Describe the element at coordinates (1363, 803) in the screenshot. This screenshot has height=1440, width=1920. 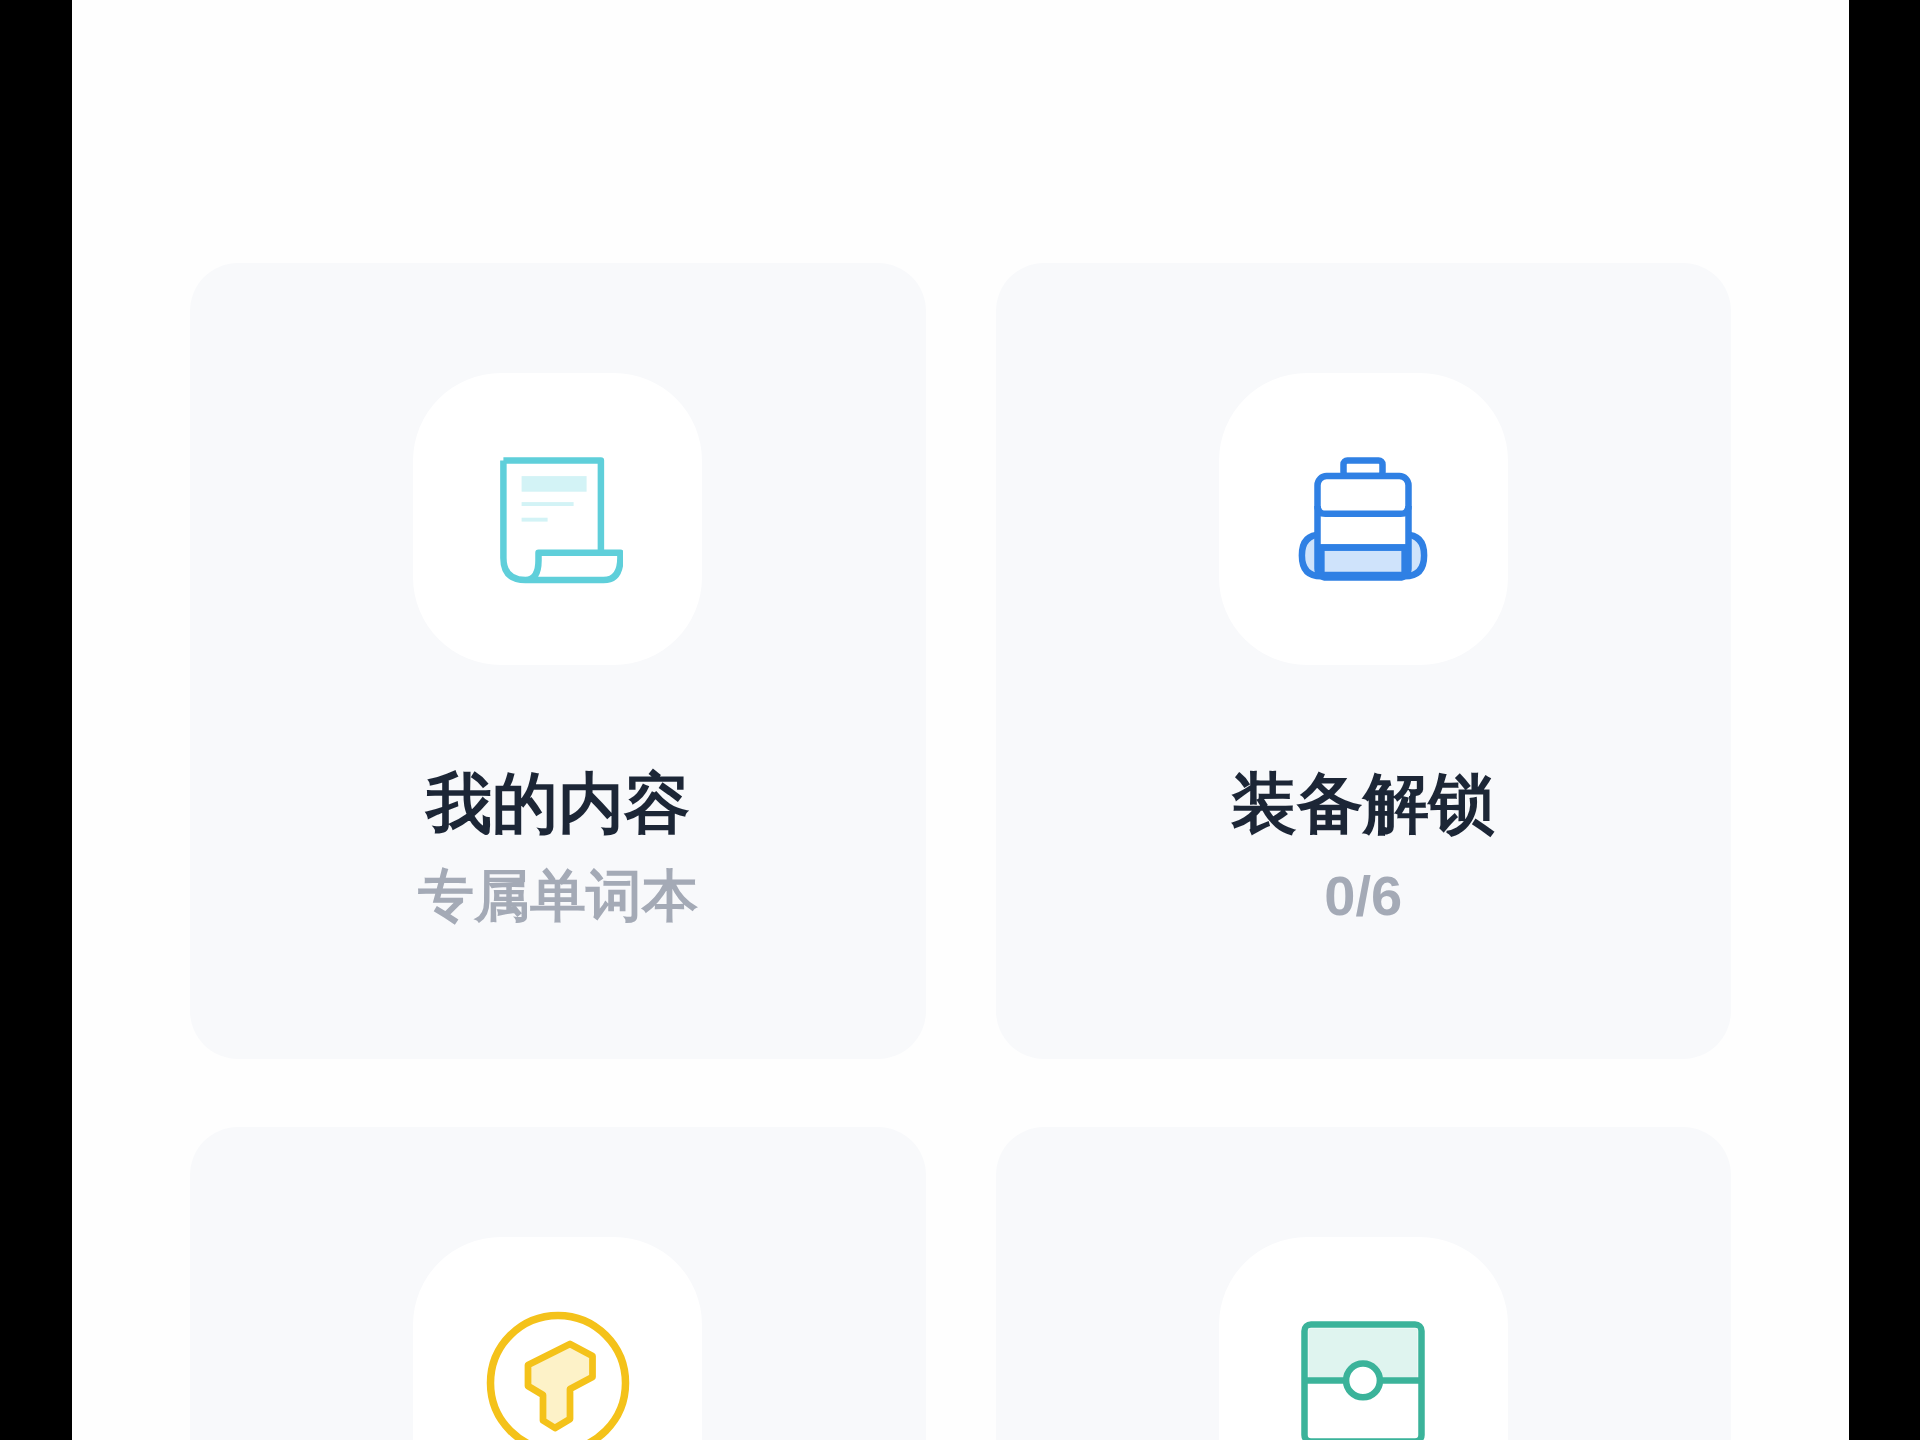
I see `card-title: 装备解锁` at that location.